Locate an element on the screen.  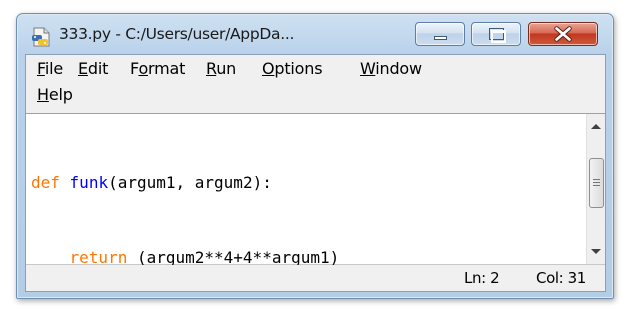
menu-help: Help is located at coordinates (55, 94).